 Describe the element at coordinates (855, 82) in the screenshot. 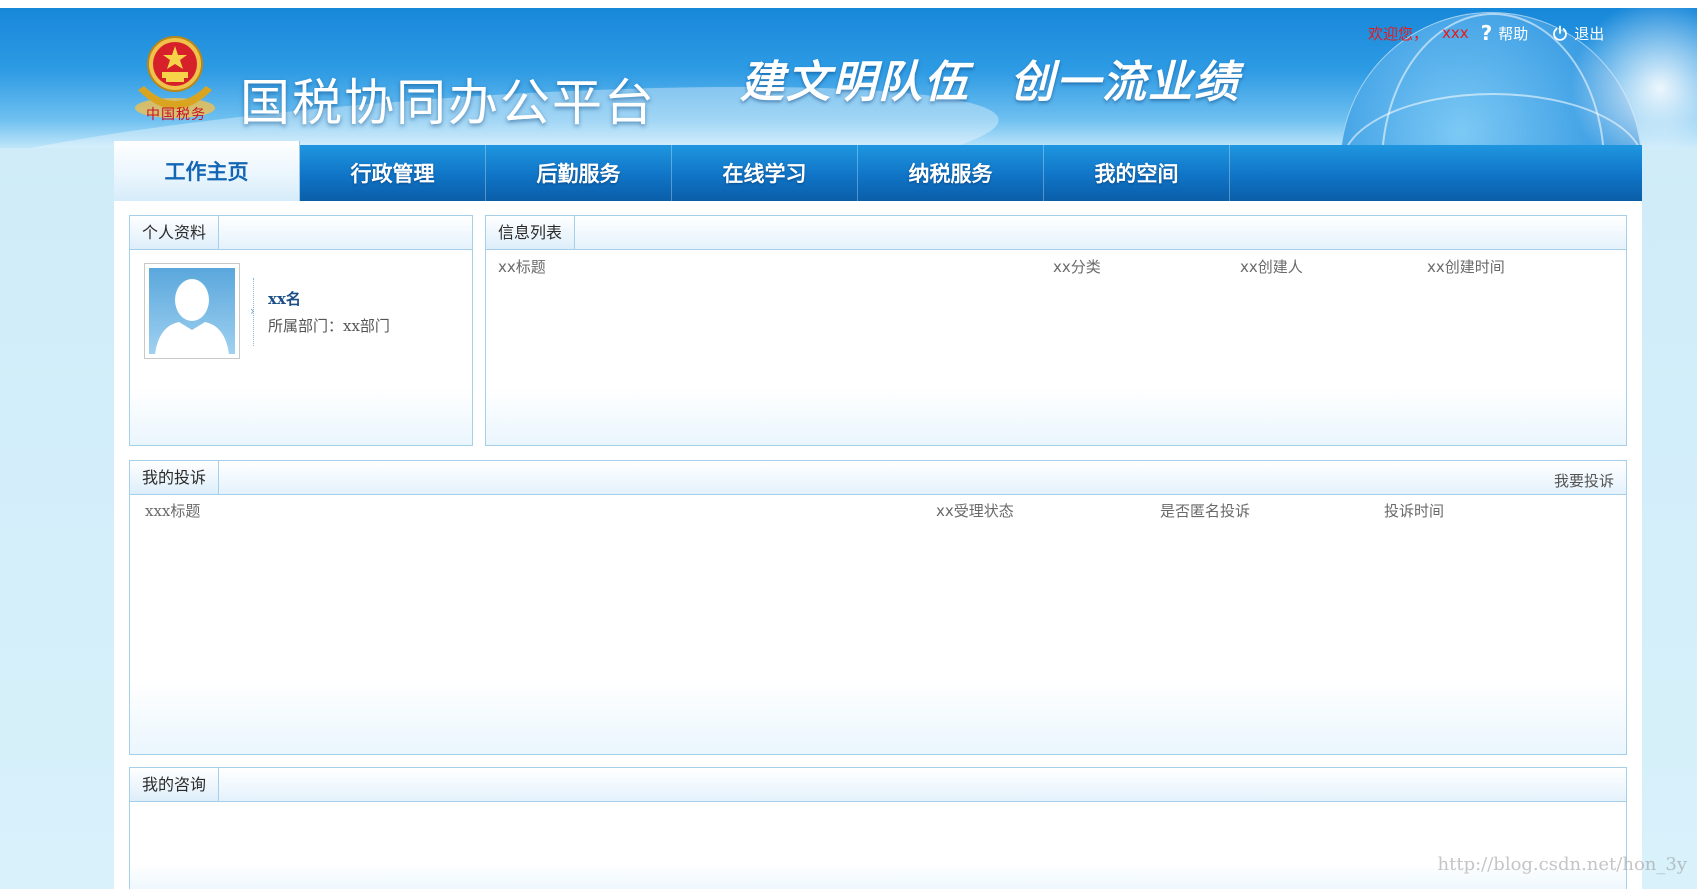

I see `slogan-left: 建文明队伍` at that location.